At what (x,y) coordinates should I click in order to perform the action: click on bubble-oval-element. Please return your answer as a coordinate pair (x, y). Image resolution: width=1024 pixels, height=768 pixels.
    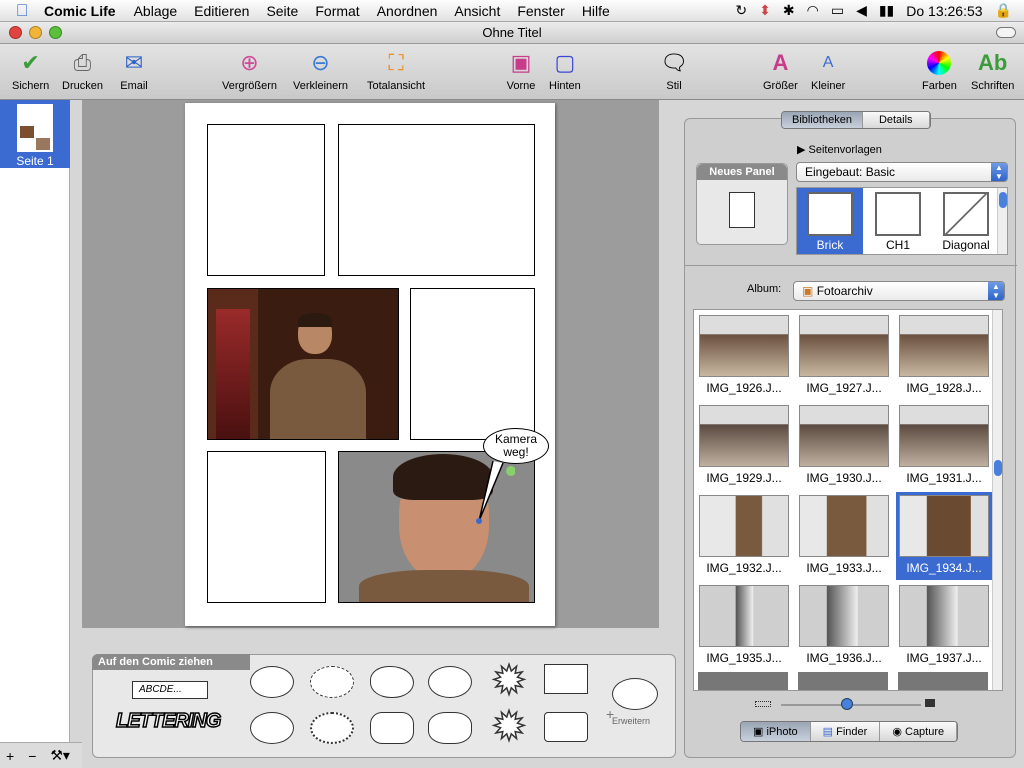
    Looking at the image, I should click on (450, 682).